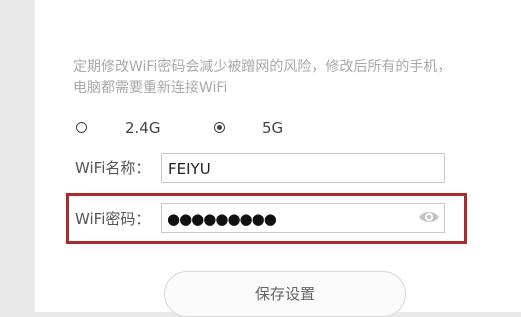  Describe the element at coordinates (262, 67) in the screenshot. I see `hint-line-1: 定期修改WiFi密码会减少被蹭网的风险，修改后所有的手机，` at that location.